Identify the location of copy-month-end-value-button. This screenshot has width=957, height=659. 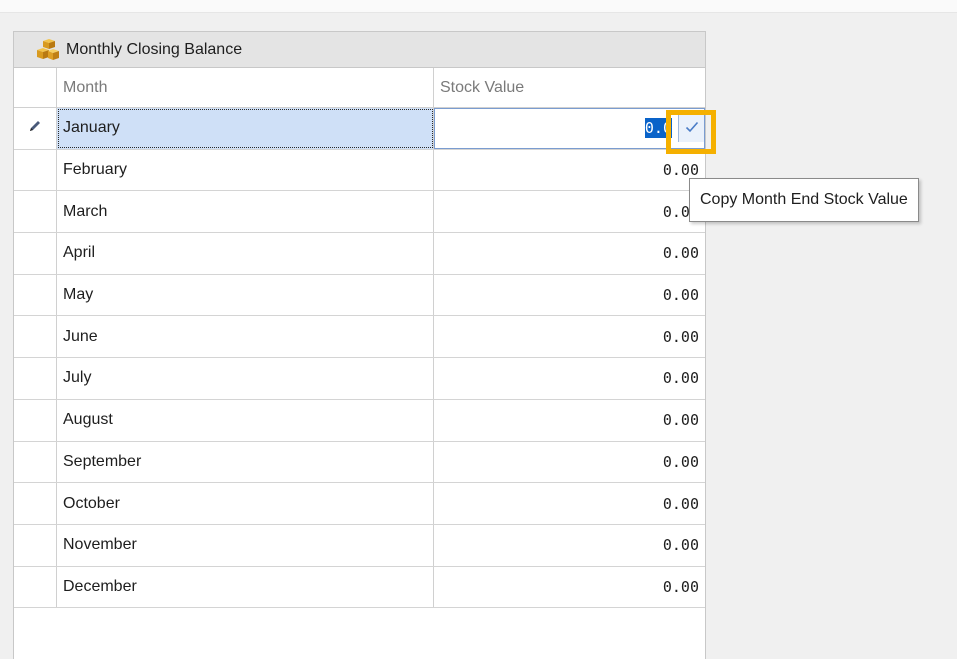
(691, 128).